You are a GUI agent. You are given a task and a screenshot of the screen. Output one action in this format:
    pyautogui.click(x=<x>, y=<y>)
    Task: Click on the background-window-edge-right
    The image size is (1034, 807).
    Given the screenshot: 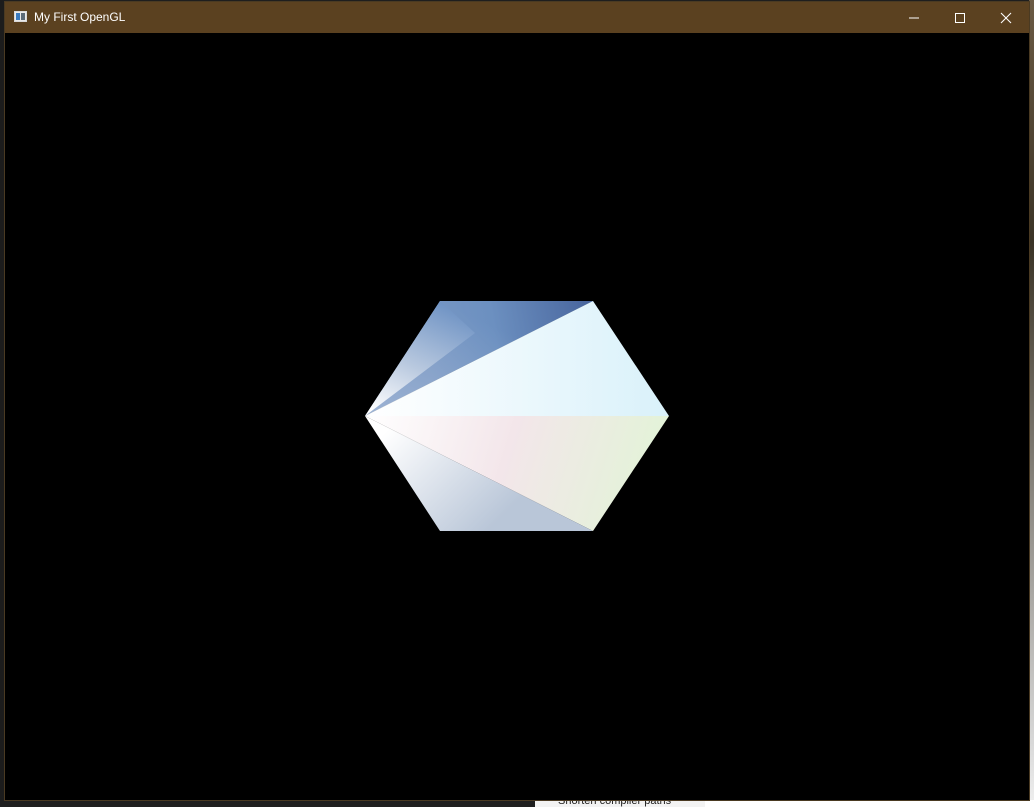 What is the action you would take?
    pyautogui.click(x=1031, y=403)
    